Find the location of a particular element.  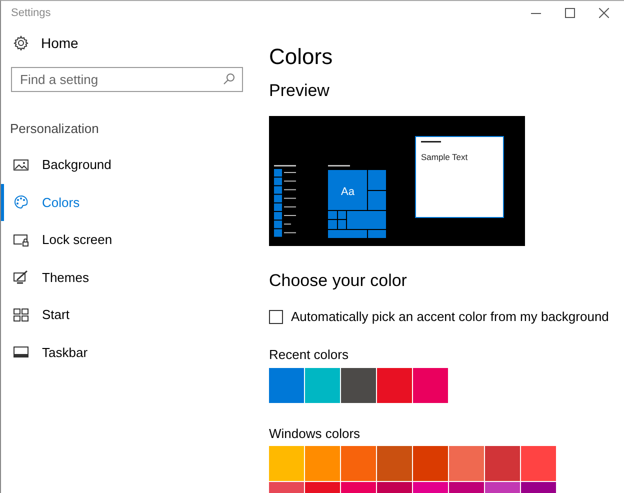

recent-colors-label: Recent colors is located at coordinates (308, 354).